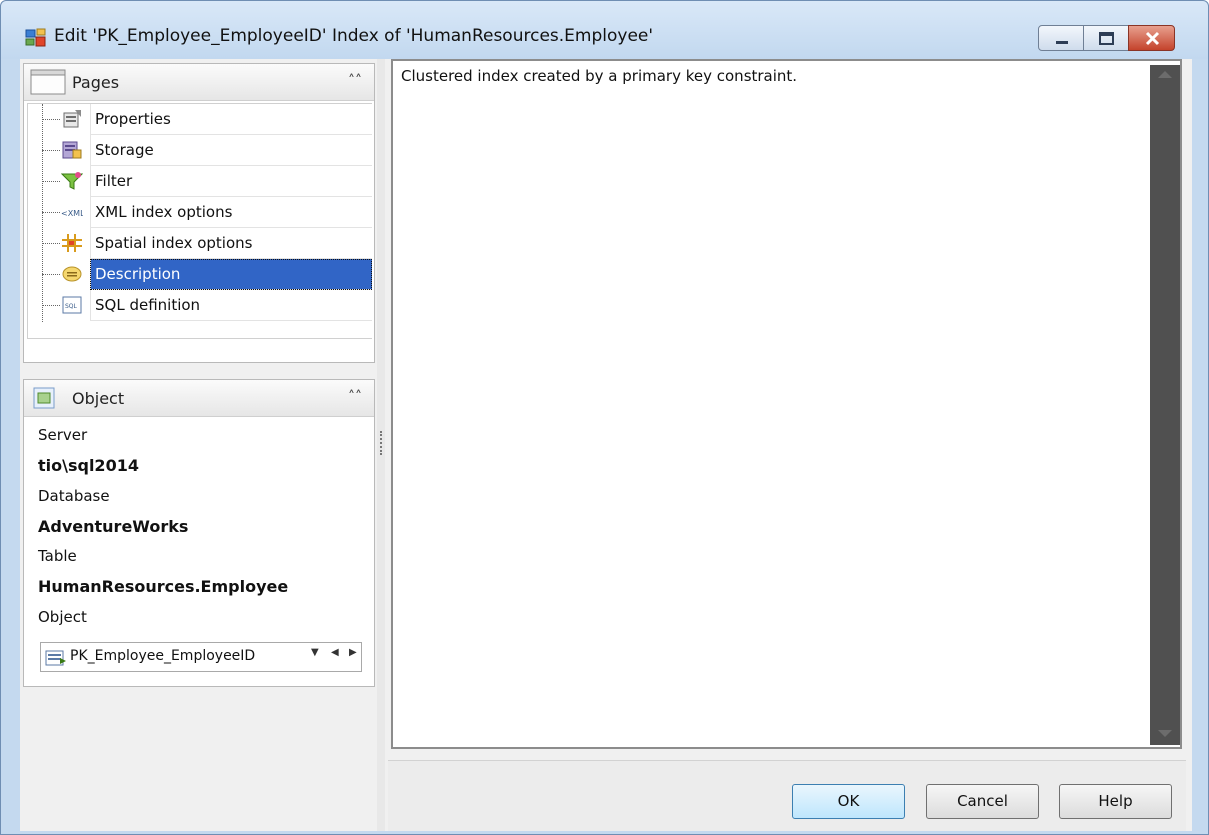  What do you see at coordinates (787, 795) in the screenshot?
I see `button-bar: OK Cancel Help` at bounding box center [787, 795].